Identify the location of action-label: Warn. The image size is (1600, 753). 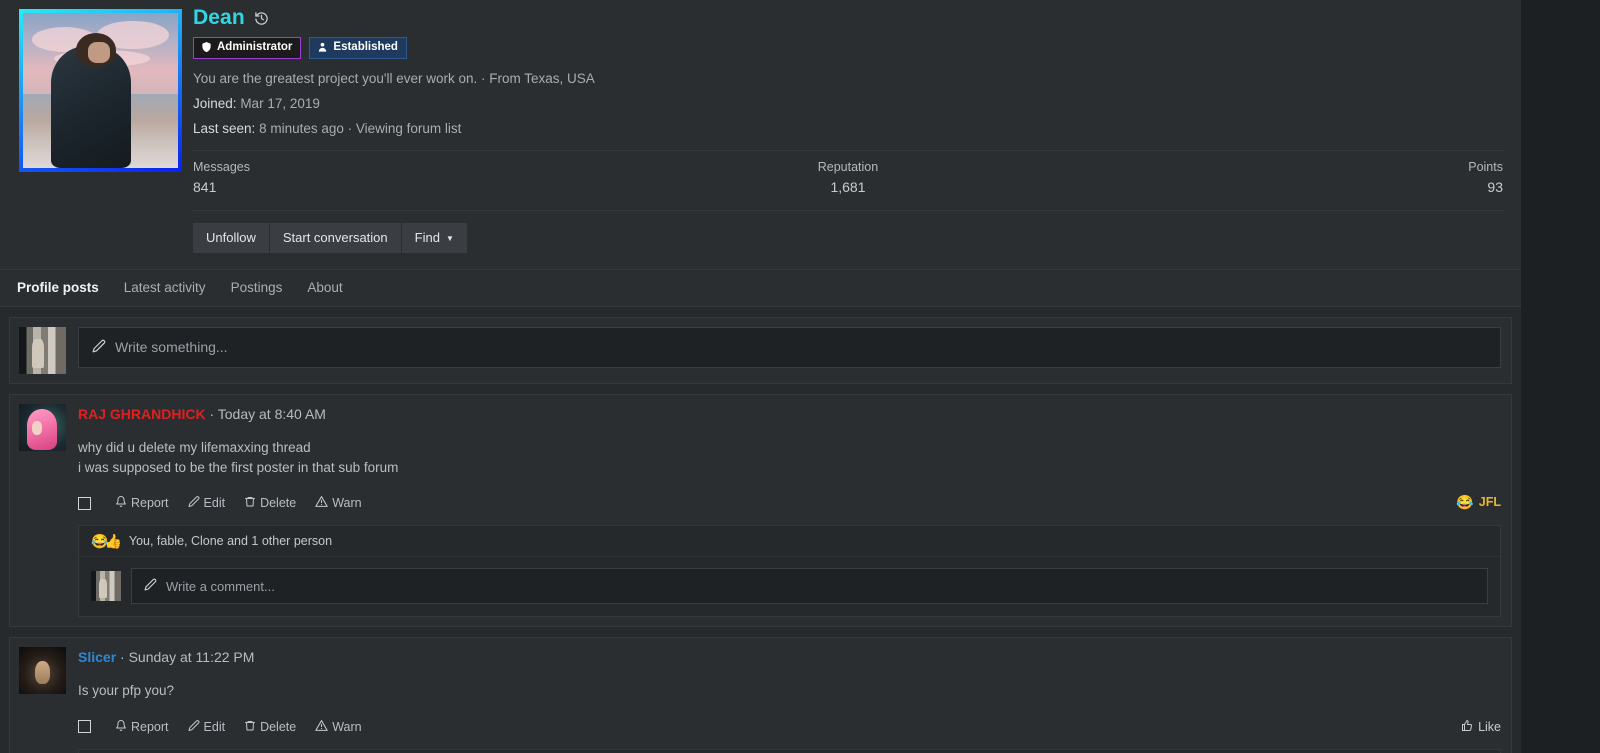
(347, 503).